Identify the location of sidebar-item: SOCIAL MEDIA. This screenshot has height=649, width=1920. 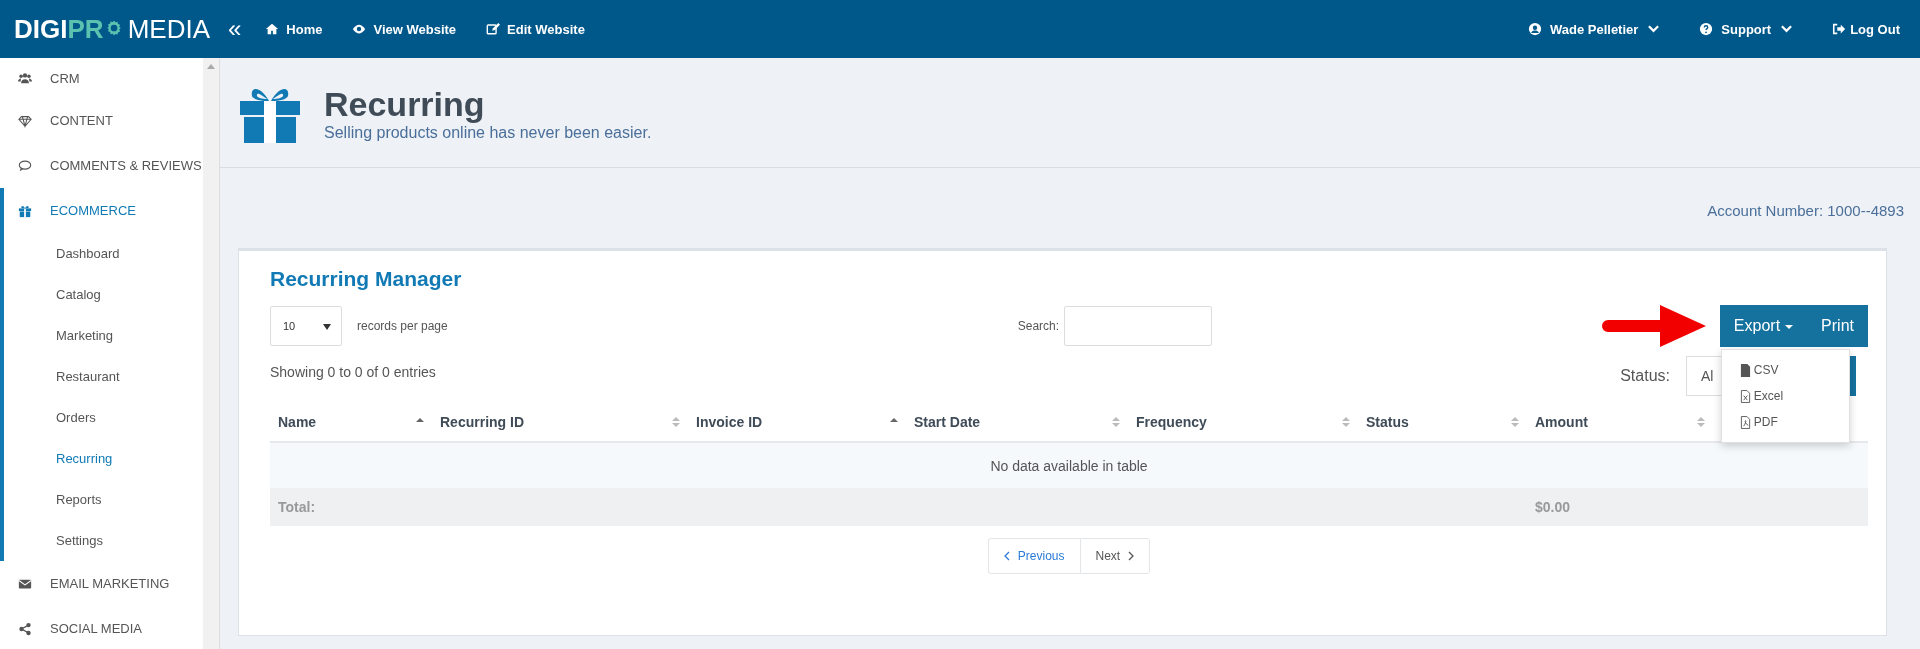
(103, 627).